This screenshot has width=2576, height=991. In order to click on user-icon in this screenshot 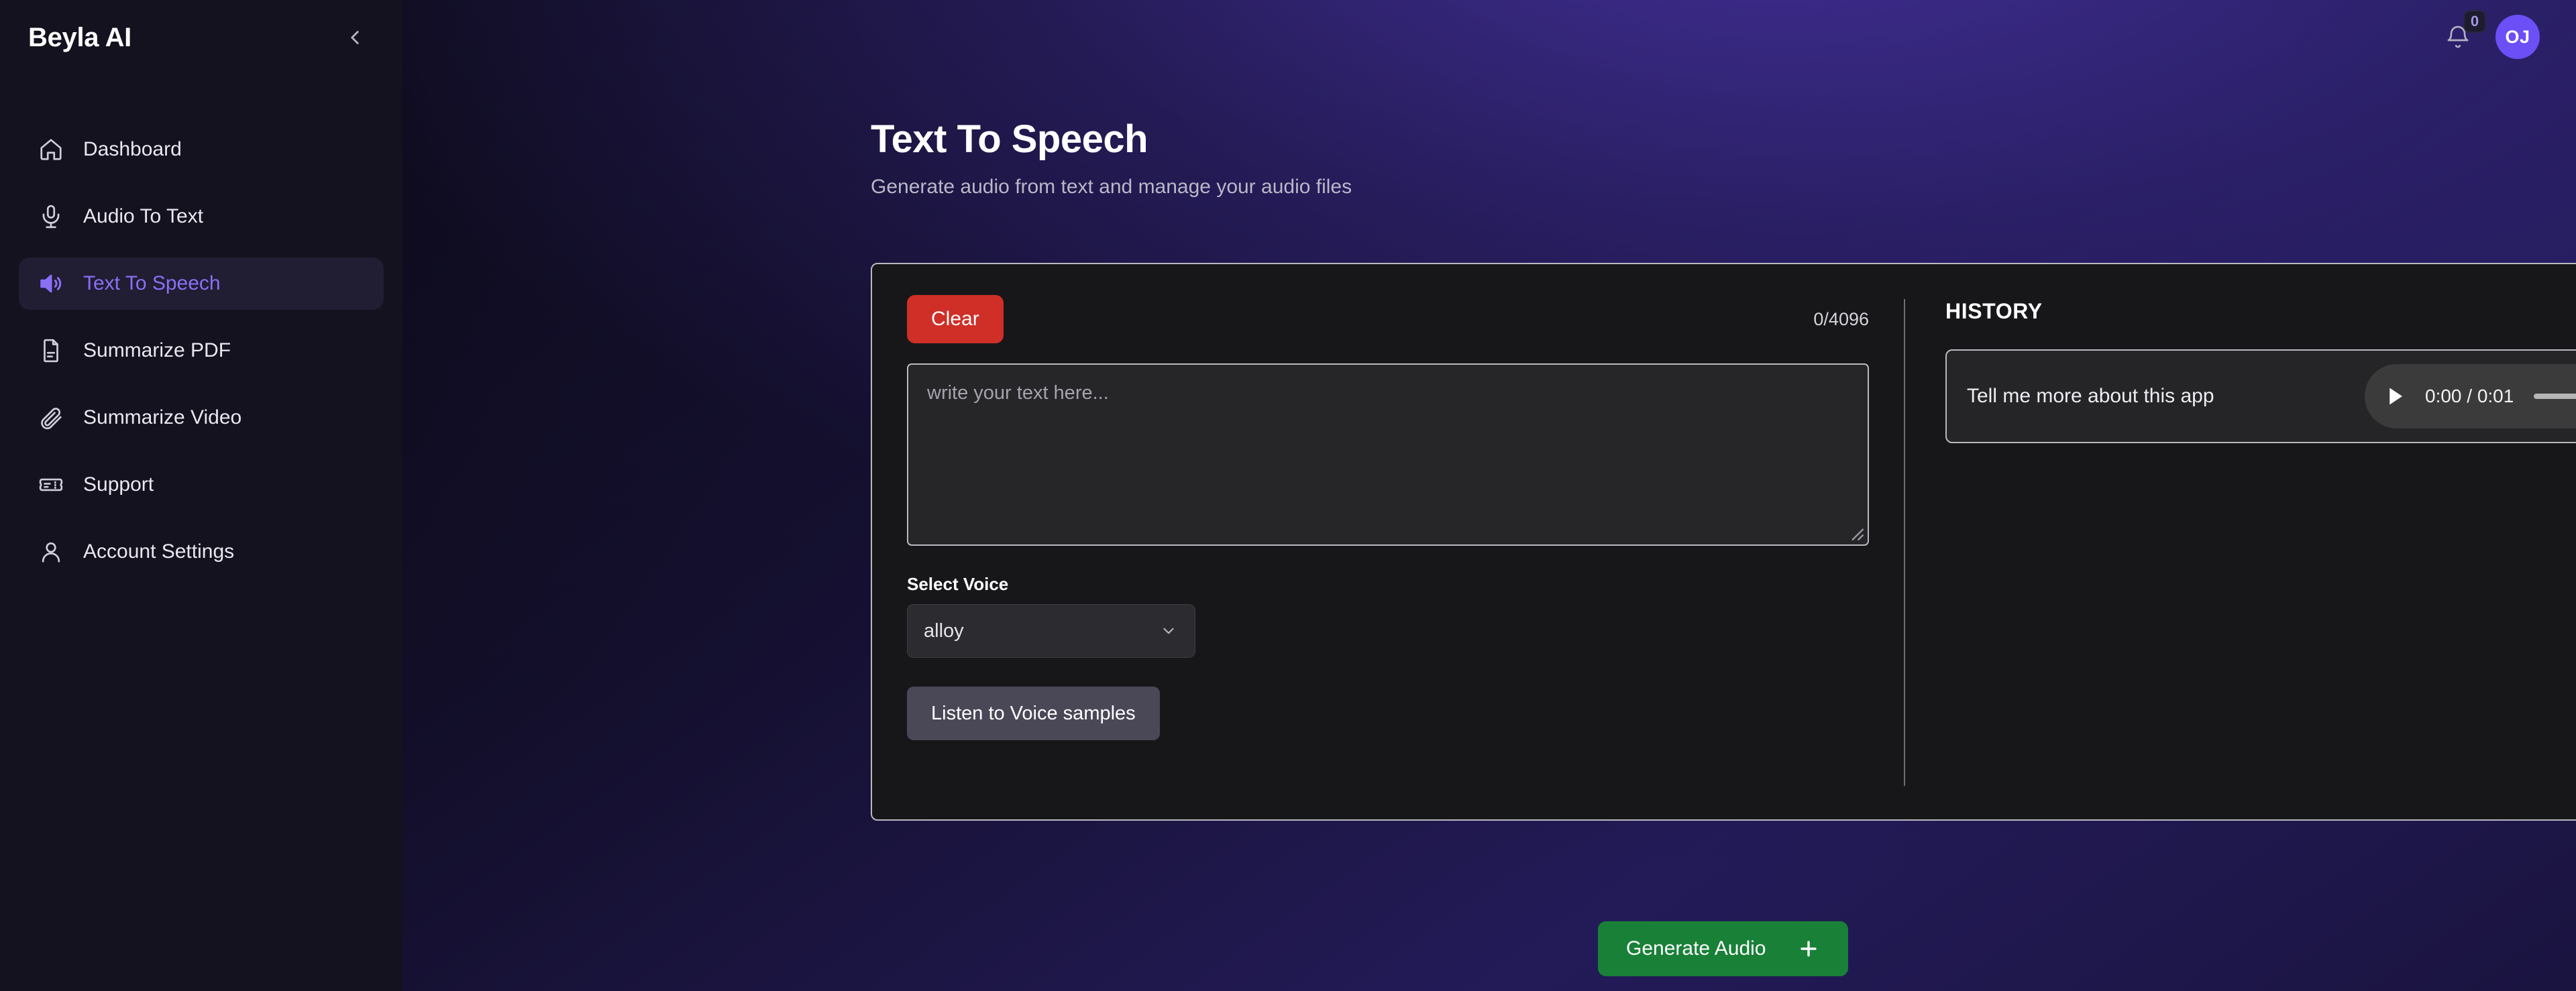, I will do `click(51, 552)`.